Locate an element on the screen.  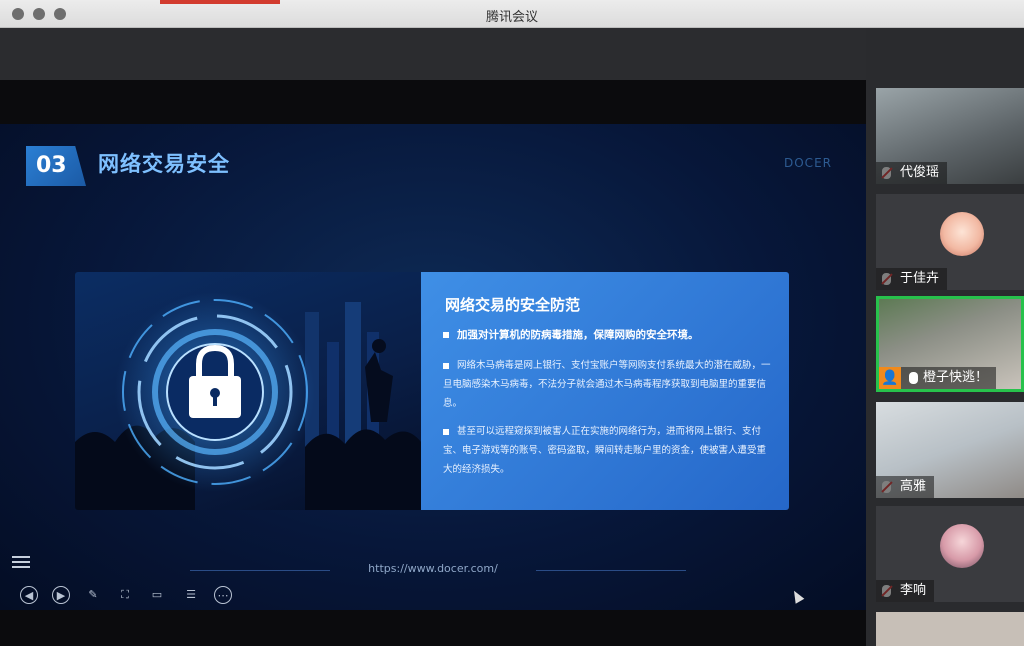
participant-list: 代俊瑶 于佳卉 👤 橙子快逃！ 高雅 李响 is located at coordinates (945, 337).